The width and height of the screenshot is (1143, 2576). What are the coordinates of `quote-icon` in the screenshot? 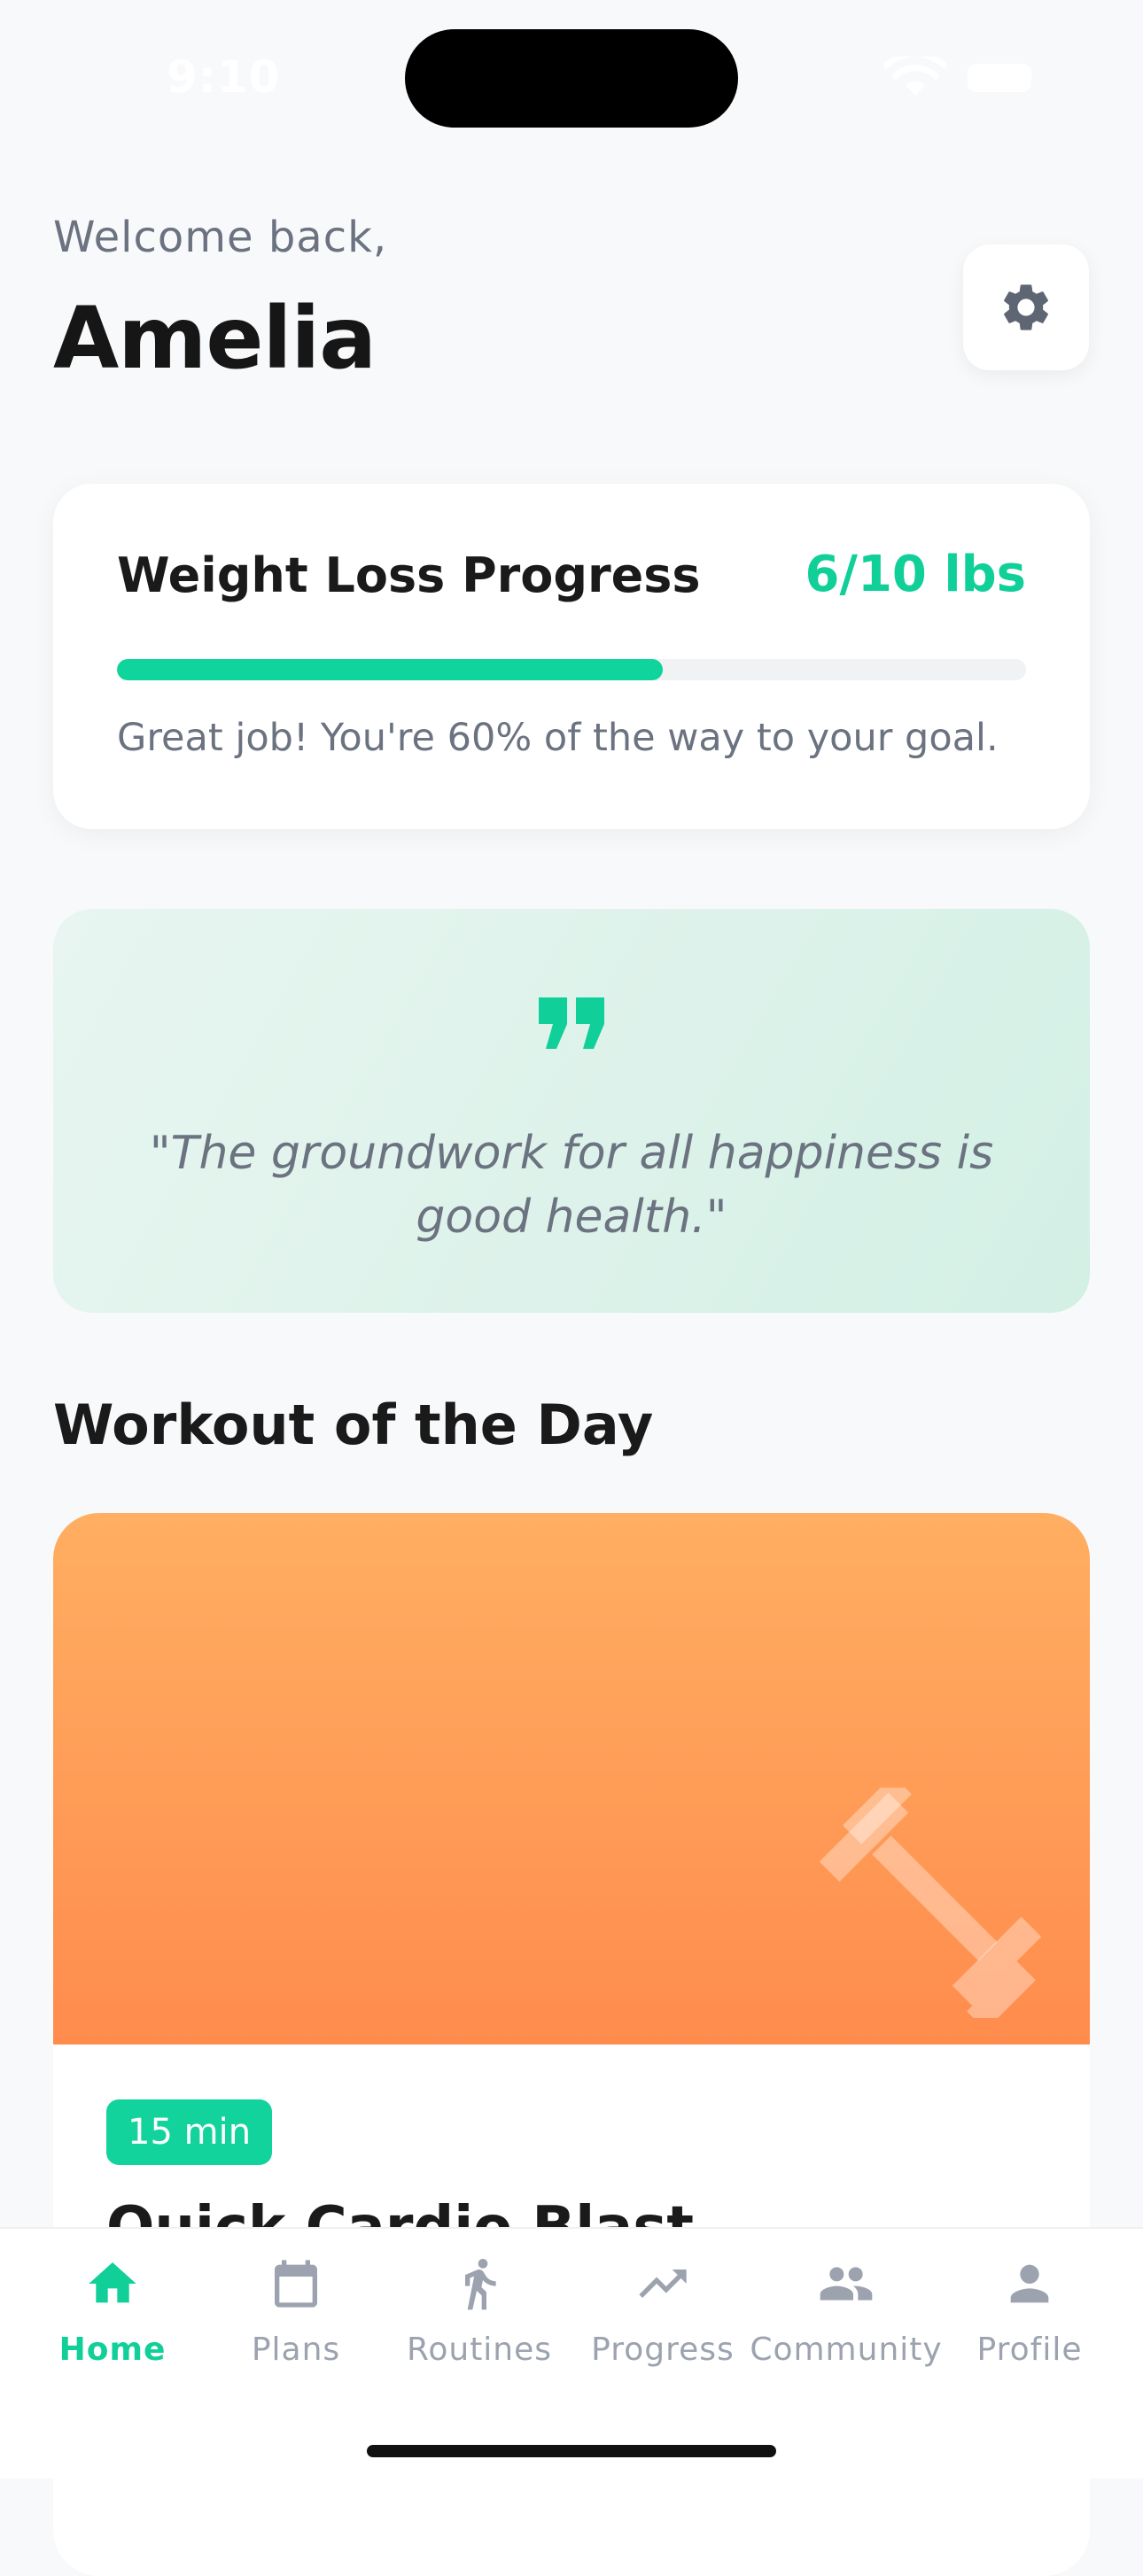 It's located at (571, 1023).